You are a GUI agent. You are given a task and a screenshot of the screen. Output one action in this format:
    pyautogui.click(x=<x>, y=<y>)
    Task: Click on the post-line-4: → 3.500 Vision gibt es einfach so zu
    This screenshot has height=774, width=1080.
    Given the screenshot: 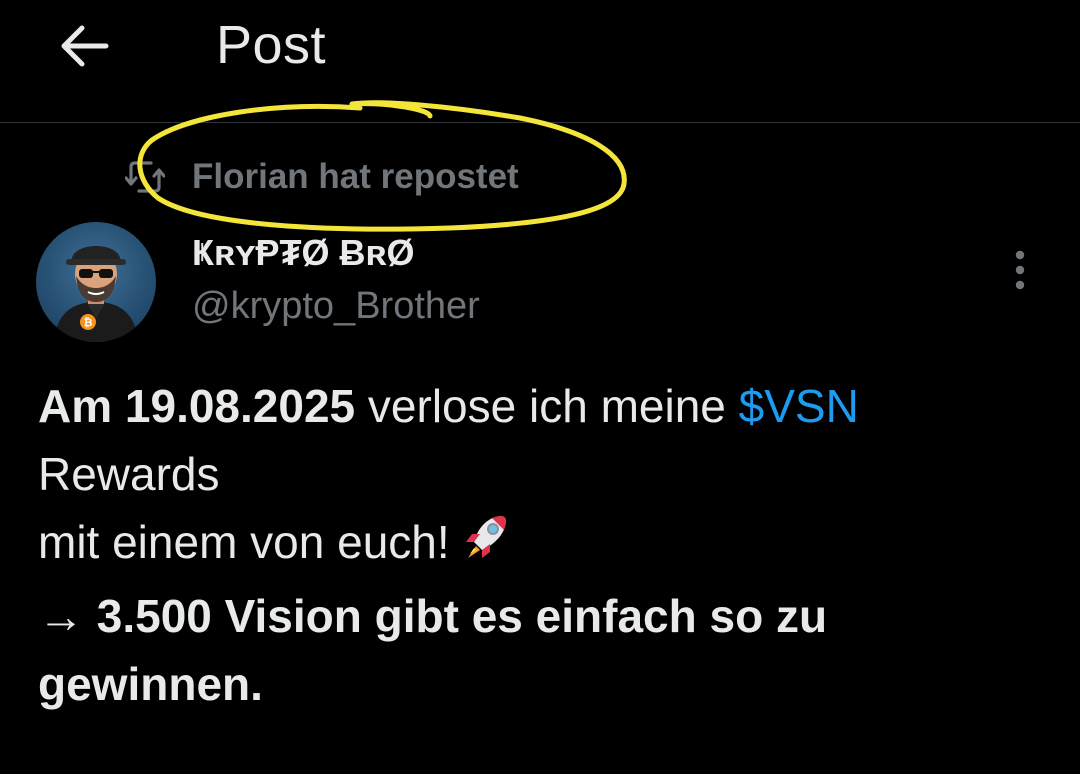 What is the action you would take?
    pyautogui.click(x=433, y=616)
    